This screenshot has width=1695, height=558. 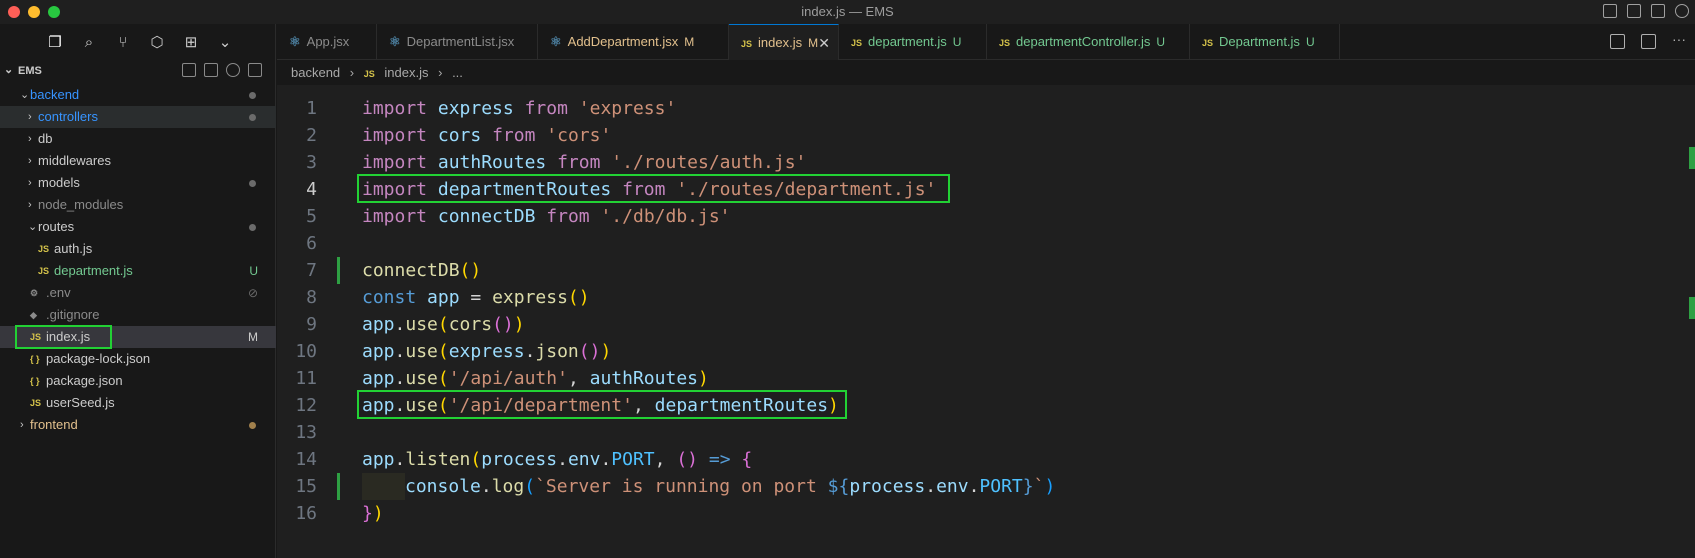 I want to click on git-status-badge: U, so click(x=253, y=271).